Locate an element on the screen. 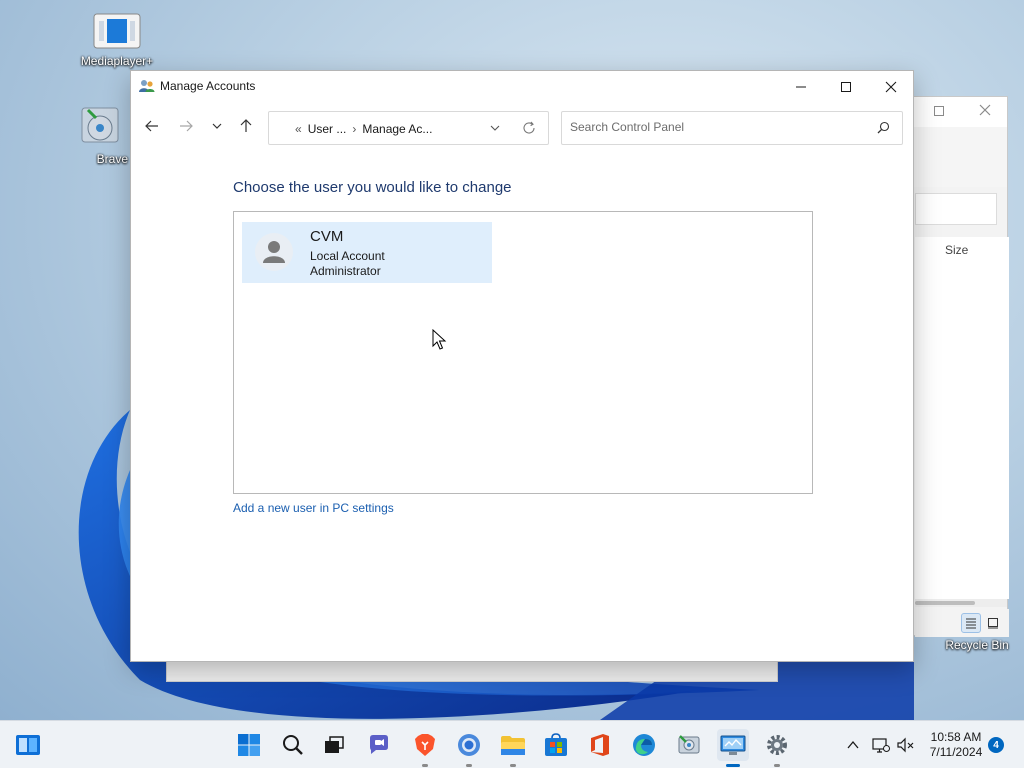 The width and height of the screenshot is (1024, 768). user-avatar-icon is located at coordinates (274, 252).